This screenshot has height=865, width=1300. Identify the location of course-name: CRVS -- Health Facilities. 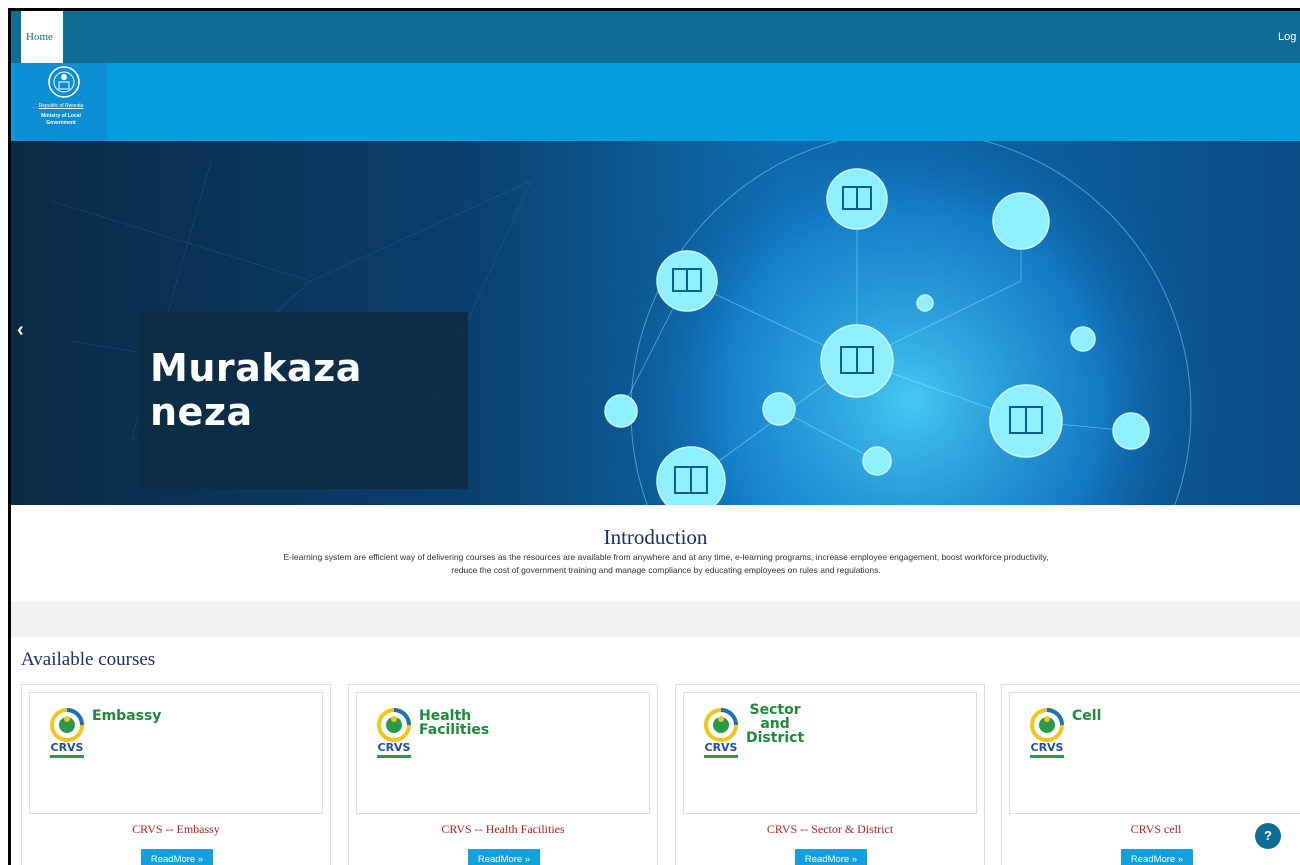
(503, 829).